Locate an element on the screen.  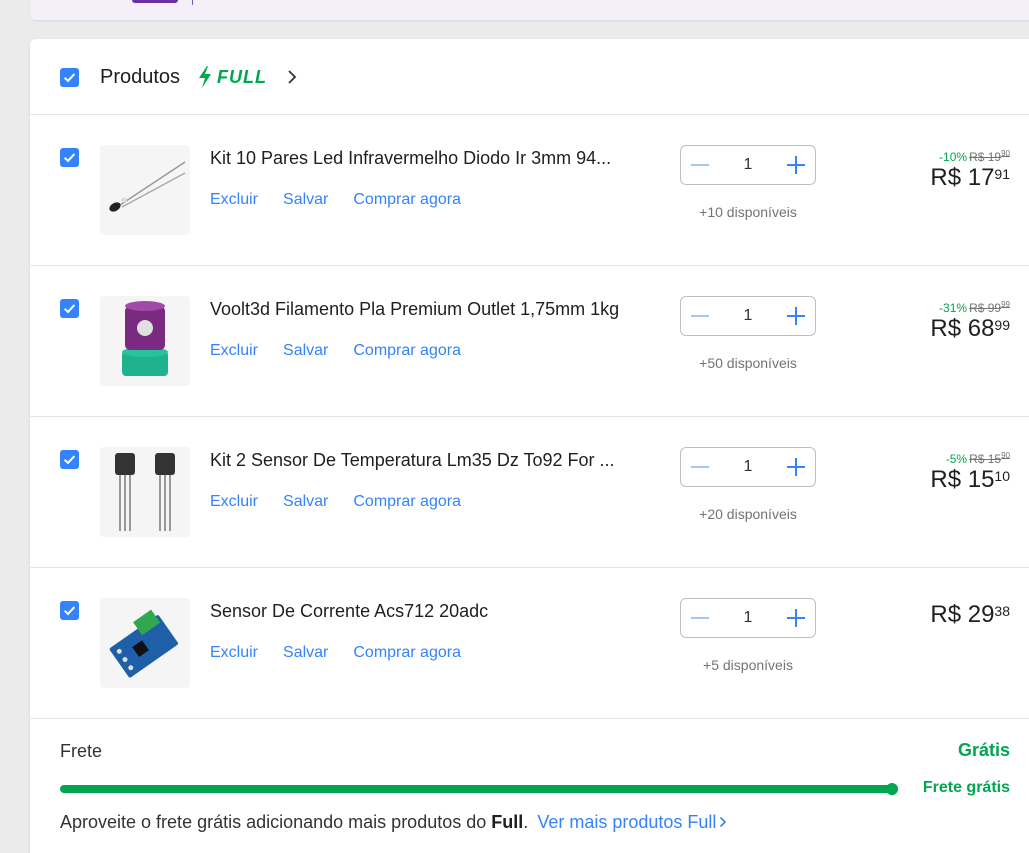
current-price: R$ 1510 is located at coordinates (970, 479).